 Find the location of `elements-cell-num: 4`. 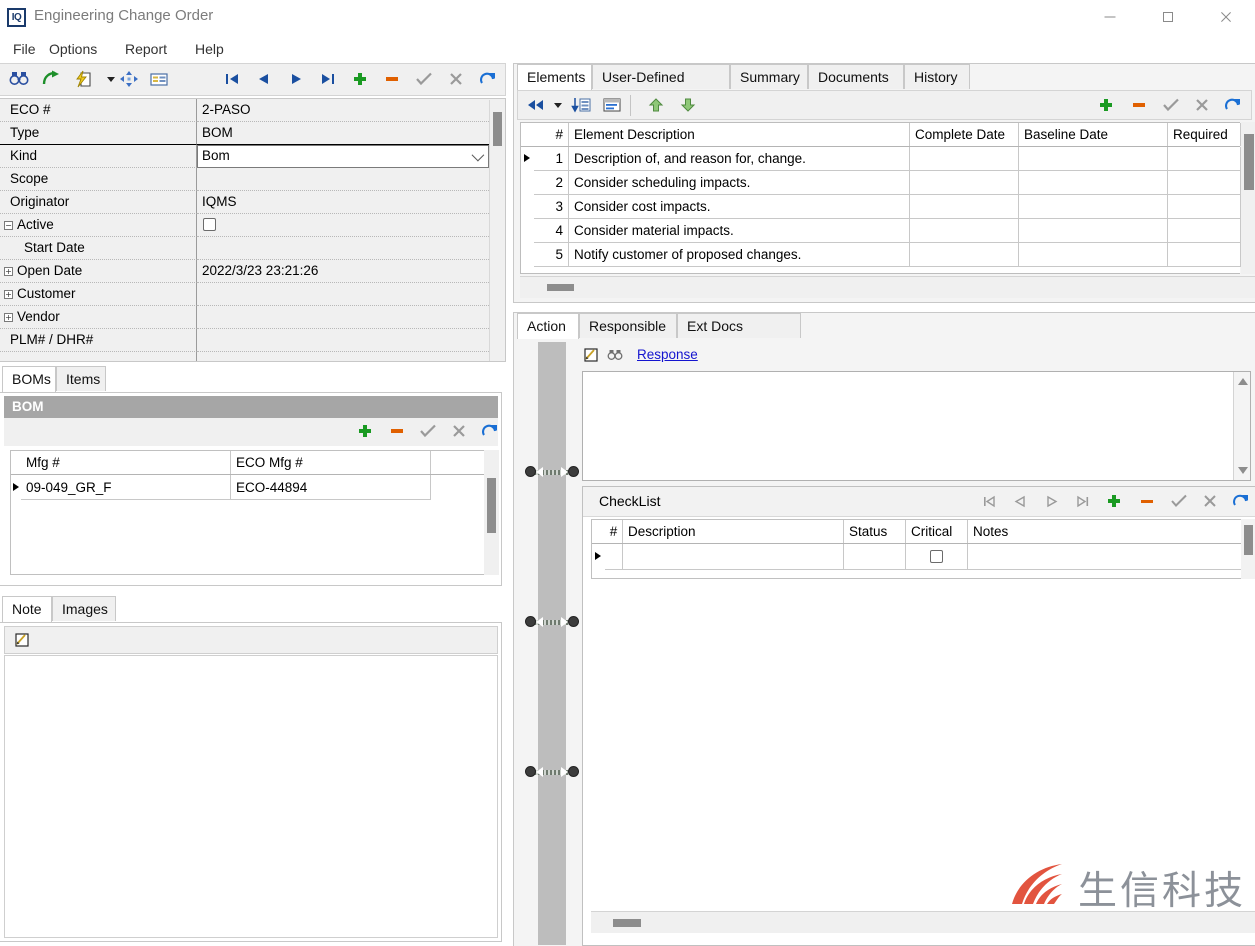

elements-cell-num: 4 is located at coordinates (551, 231).